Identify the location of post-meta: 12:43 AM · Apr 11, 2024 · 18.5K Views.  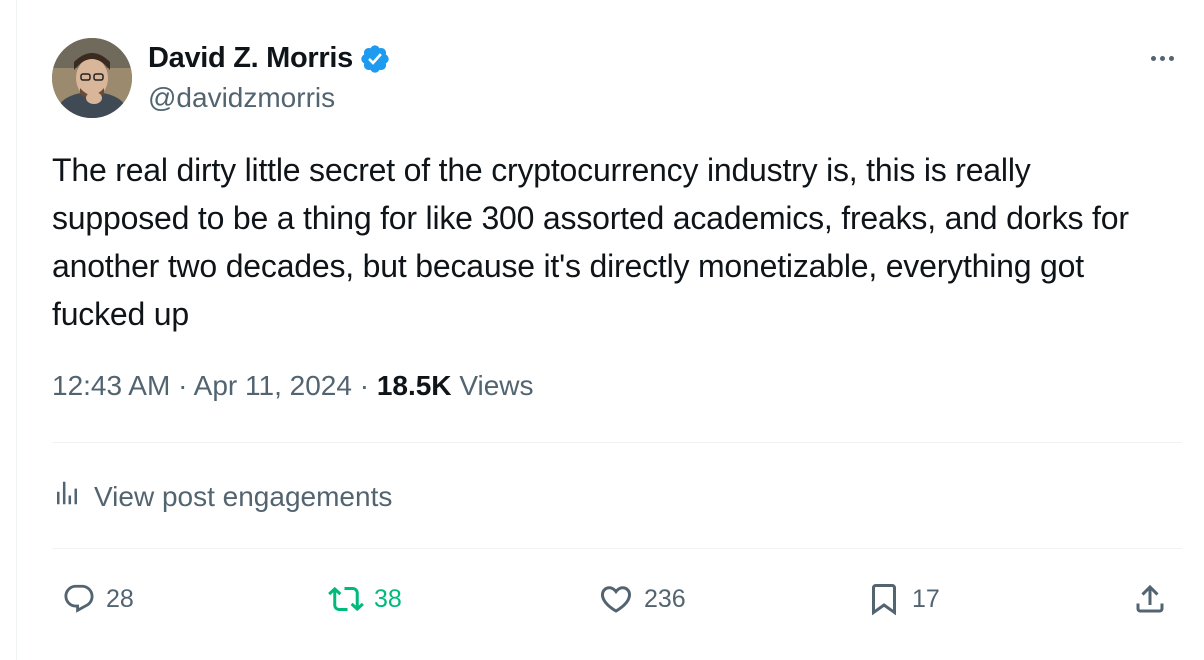
(293, 386).